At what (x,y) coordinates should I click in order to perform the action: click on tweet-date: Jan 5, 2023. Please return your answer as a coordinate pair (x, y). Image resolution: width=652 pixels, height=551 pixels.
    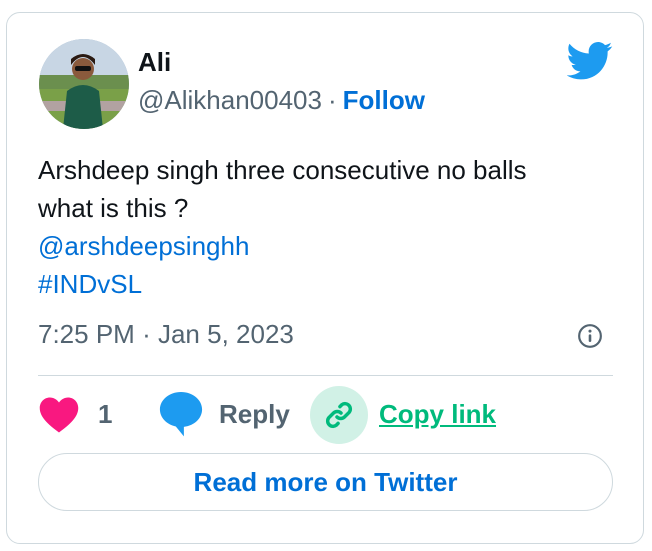
    Looking at the image, I should click on (225, 334).